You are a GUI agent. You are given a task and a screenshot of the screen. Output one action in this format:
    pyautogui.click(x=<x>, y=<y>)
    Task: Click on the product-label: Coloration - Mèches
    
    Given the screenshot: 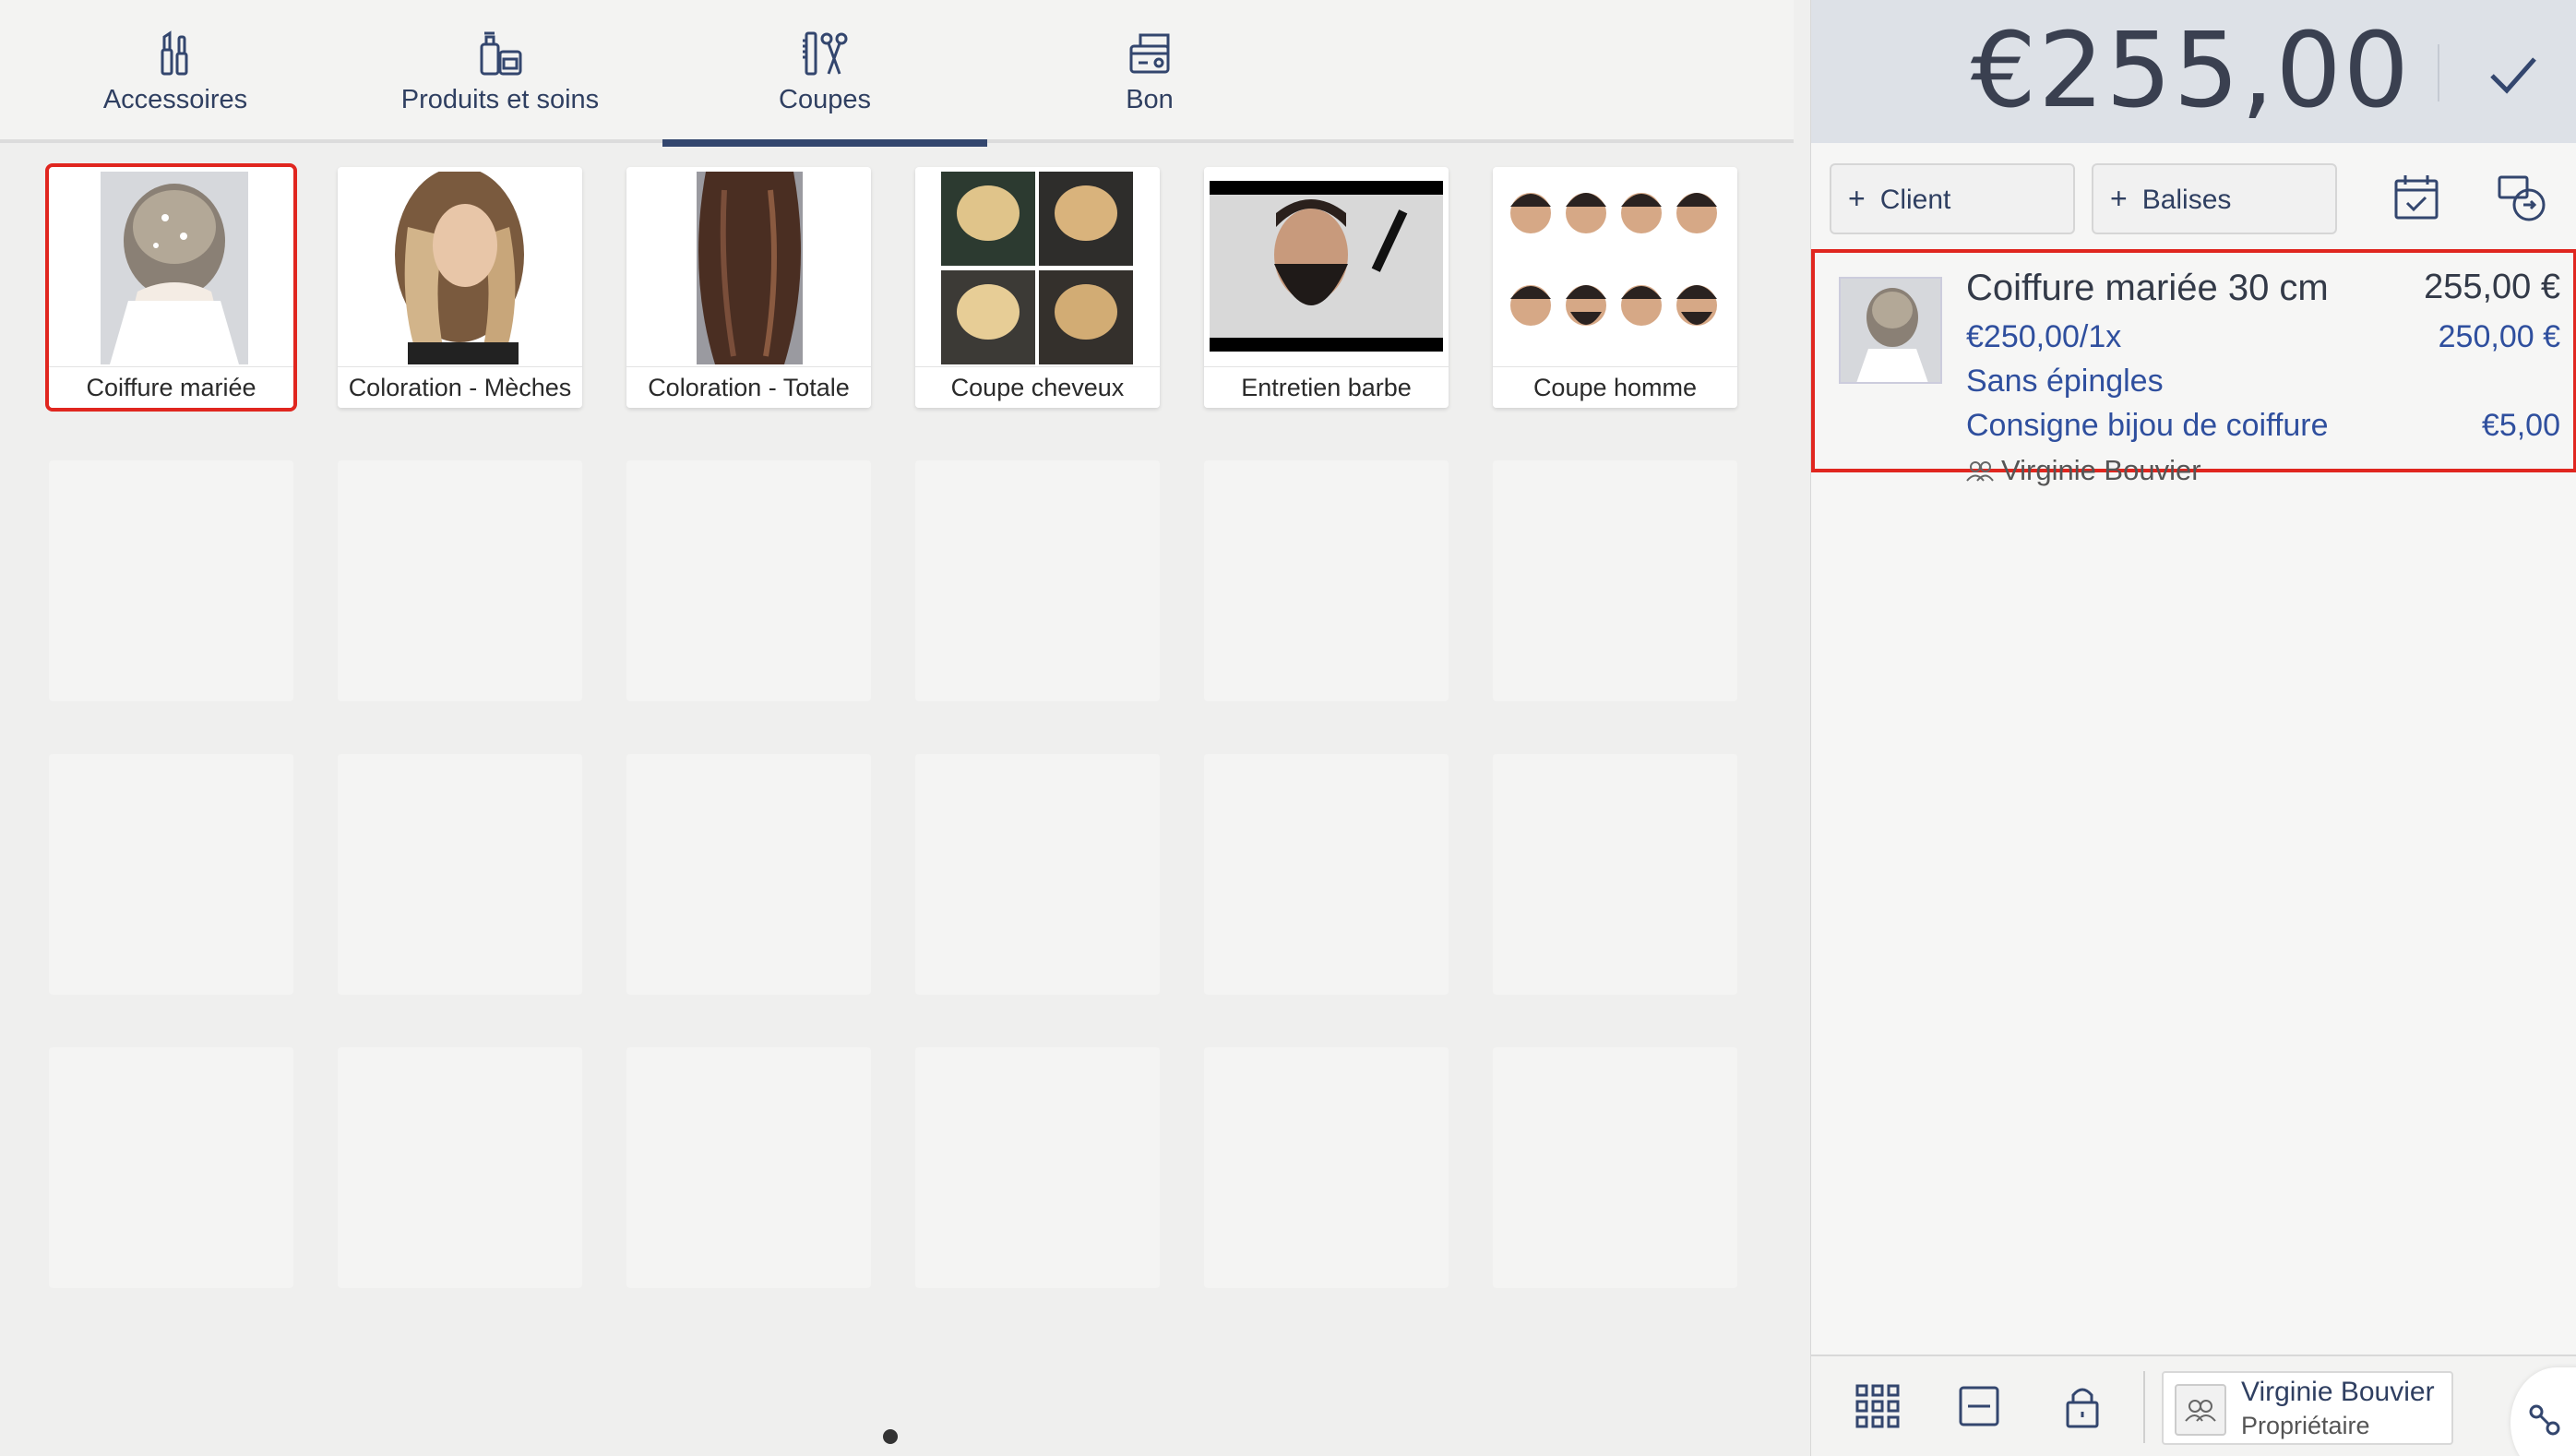 What is the action you would take?
    pyautogui.click(x=460, y=387)
    